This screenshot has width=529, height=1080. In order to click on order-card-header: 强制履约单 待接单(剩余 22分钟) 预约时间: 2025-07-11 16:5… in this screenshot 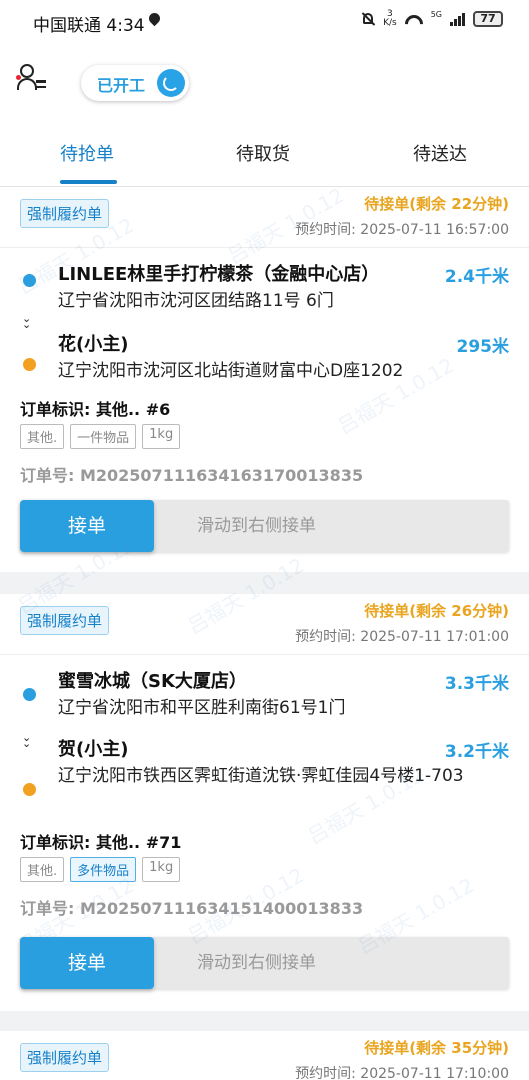, I will do `click(264, 217)`.